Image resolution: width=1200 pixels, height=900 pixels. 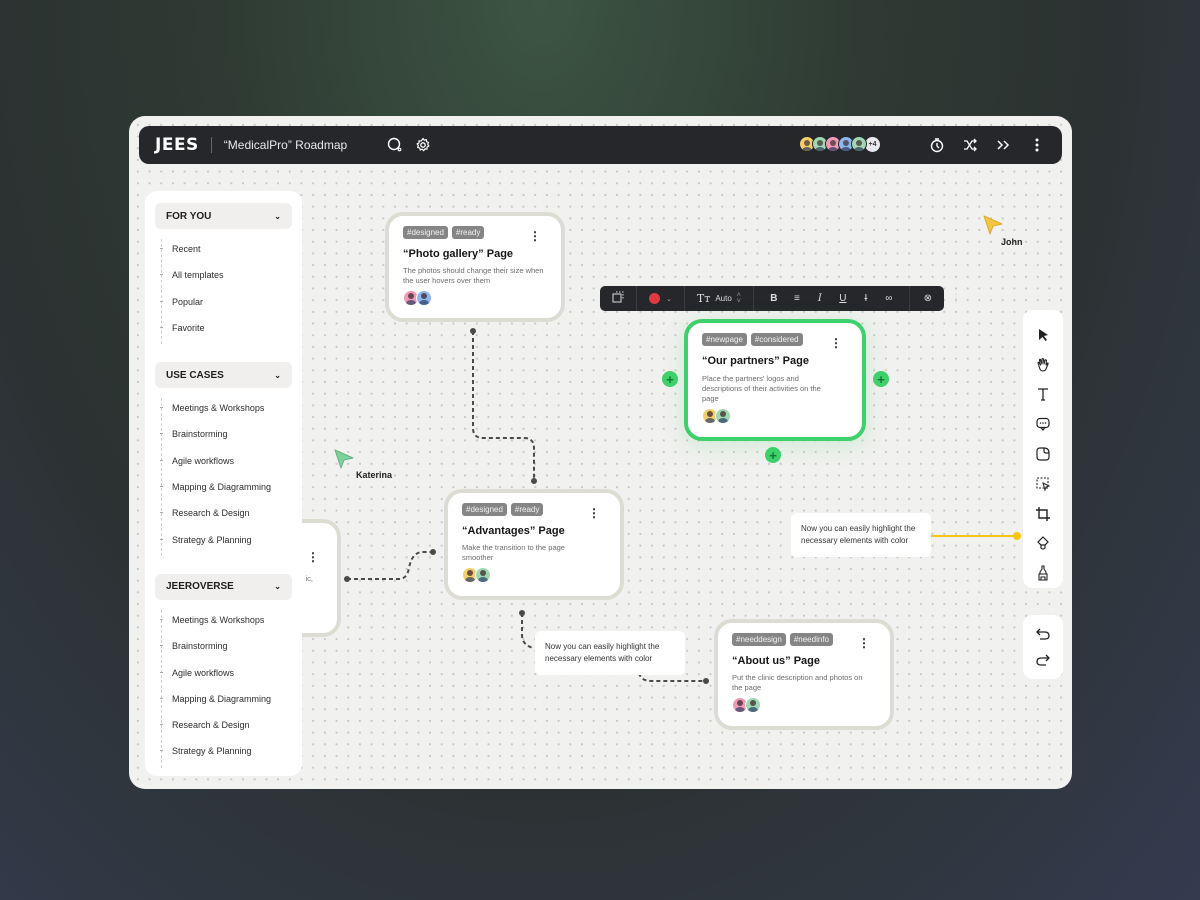 What do you see at coordinates (776, 661) in the screenshot?
I see `card-title: “About us” Page` at bounding box center [776, 661].